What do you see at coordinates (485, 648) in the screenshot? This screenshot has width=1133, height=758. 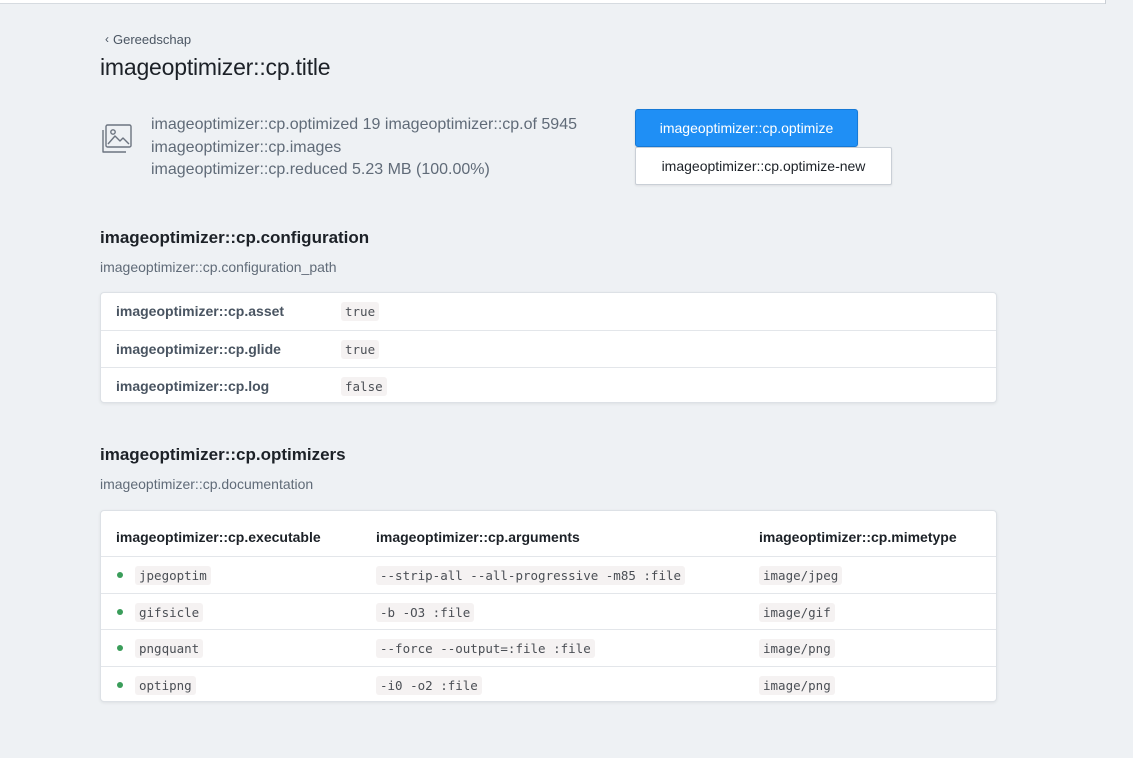 I see `arguments-cell: --force --output=:file :file` at bounding box center [485, 648].